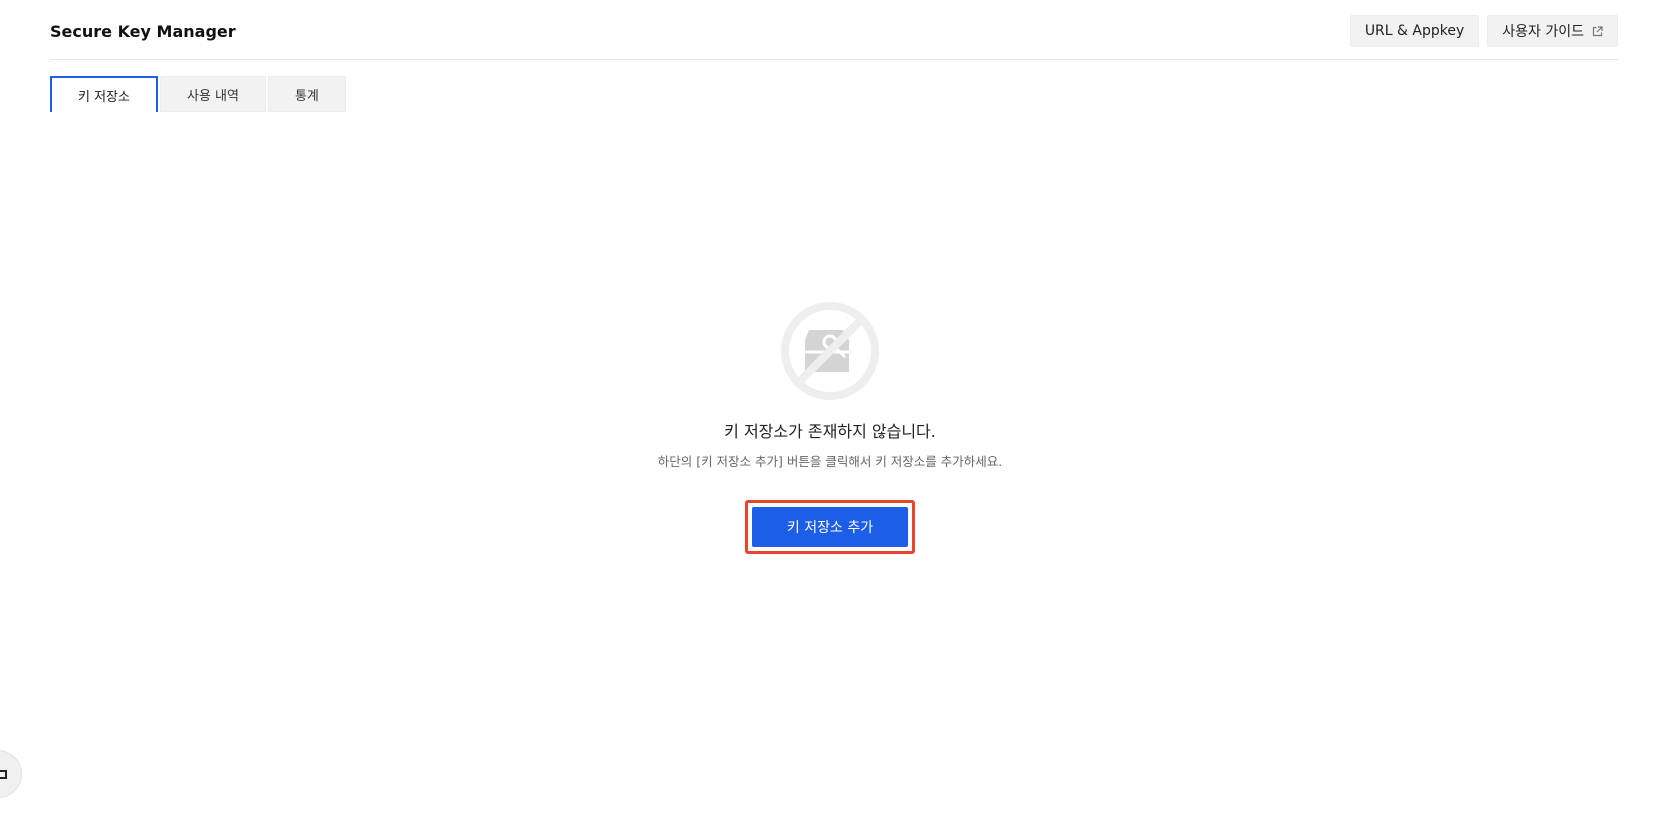 This screenshot has width=1660, height=840. I want to click on tab-statistics-label: 통계, so click(306, 96).